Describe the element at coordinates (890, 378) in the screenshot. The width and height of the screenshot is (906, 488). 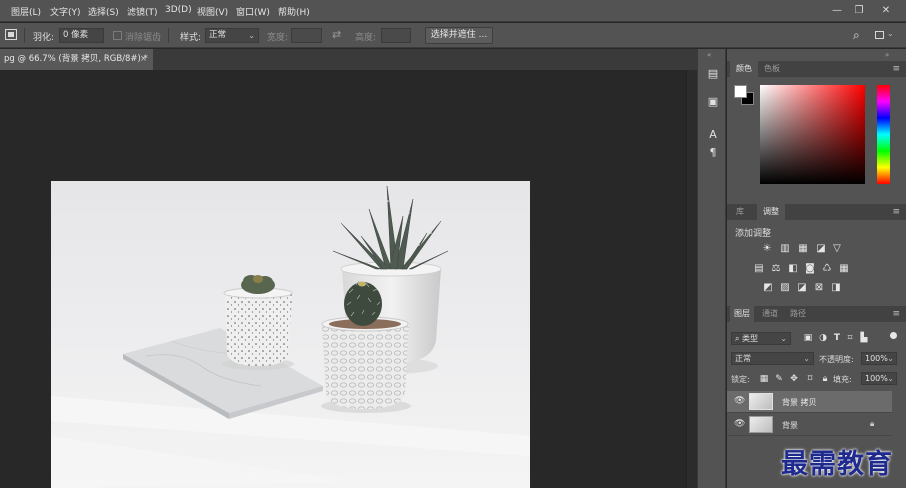
I see `fill-chevron-icon: ⌄` at that location.